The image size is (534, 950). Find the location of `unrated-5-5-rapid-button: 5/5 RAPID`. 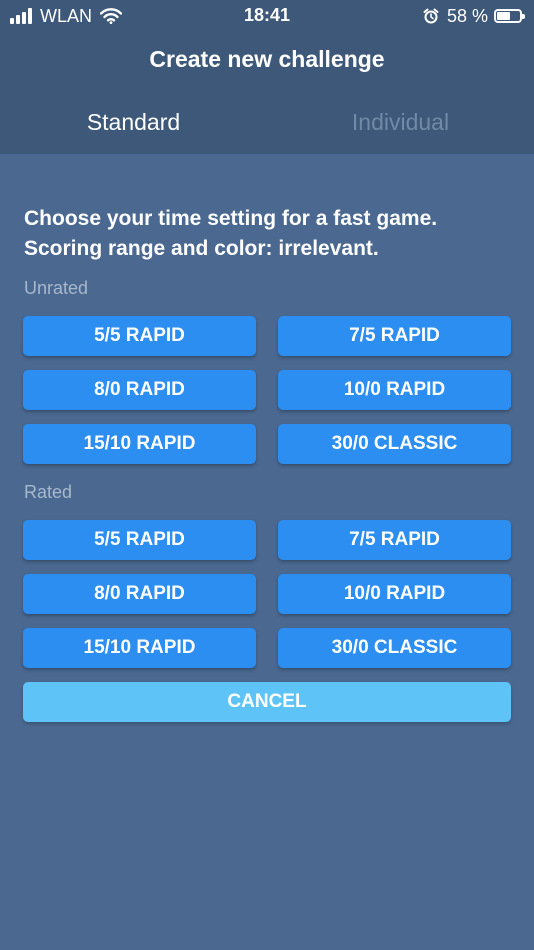

unrated-5-5-rapid-button: 5/5 RAPID is located at coordinates (139, 336).